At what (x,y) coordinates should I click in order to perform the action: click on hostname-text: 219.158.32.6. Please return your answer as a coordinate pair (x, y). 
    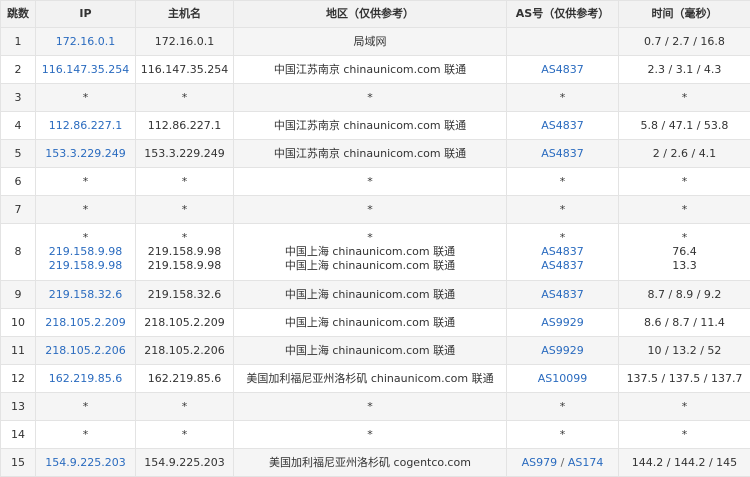
    Looking at the image, I should click on (184, 294).